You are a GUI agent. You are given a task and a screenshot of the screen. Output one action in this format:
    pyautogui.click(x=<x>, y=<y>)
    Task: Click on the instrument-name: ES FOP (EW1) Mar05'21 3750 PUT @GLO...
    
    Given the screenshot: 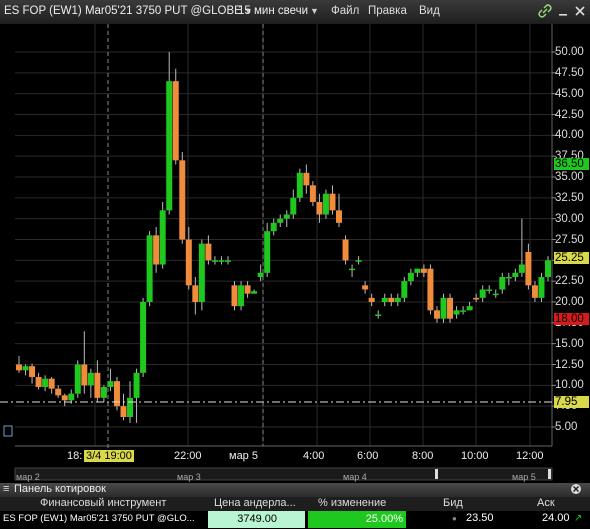 What is the action you would take?
    pyautogui.click(x=99, y=518)
    